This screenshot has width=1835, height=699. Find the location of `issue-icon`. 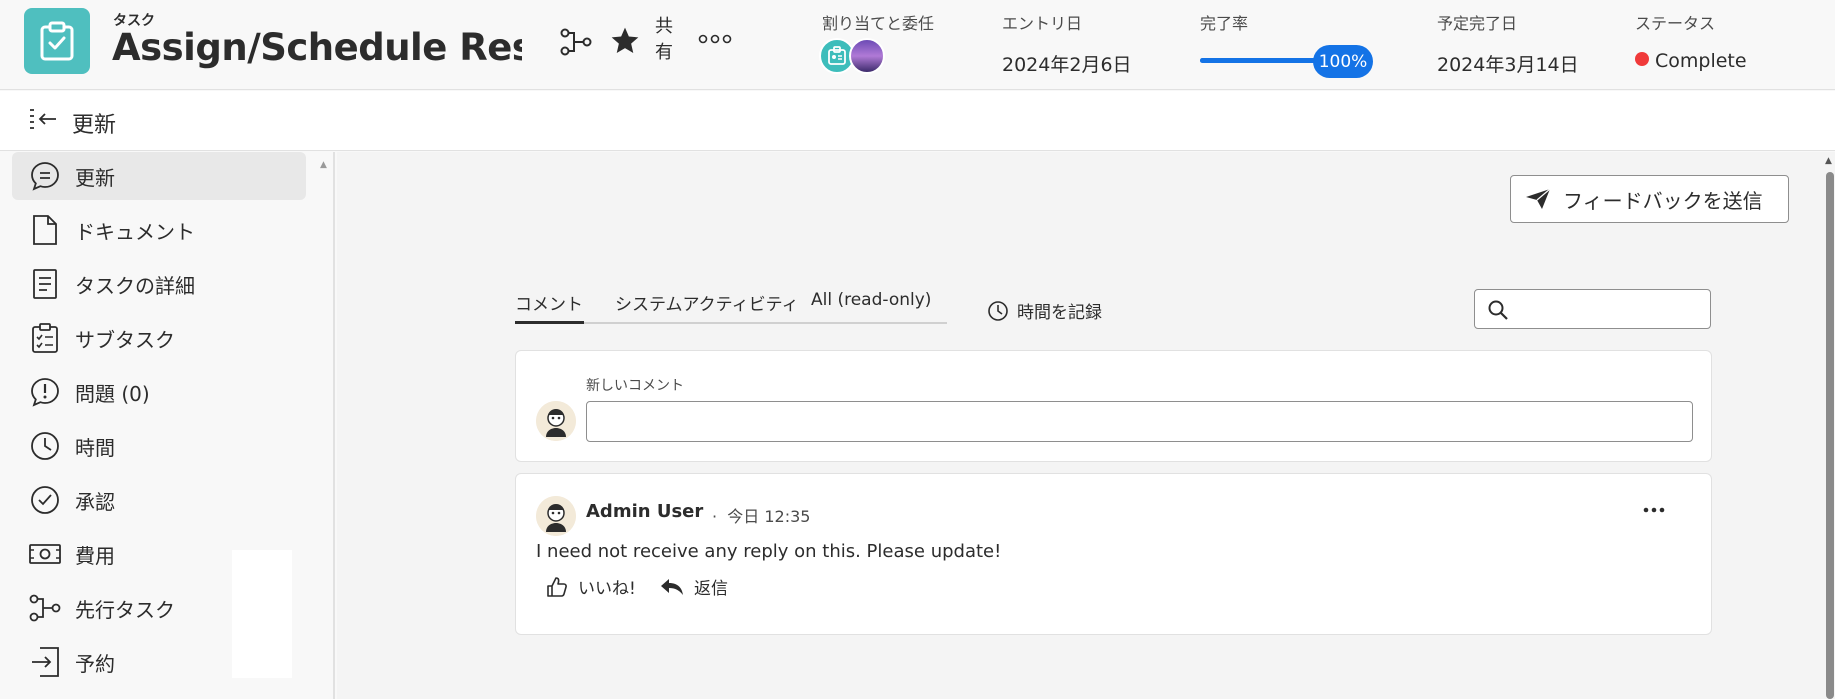

issue-icon is located at coordinates (45, 392).